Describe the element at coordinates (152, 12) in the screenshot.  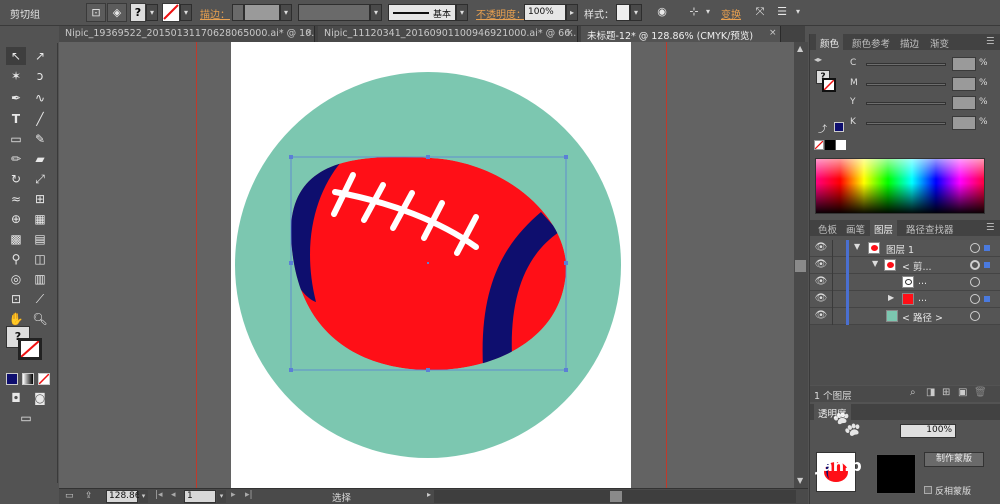
I see `fill-dropdown-icon: ▾` at that location.